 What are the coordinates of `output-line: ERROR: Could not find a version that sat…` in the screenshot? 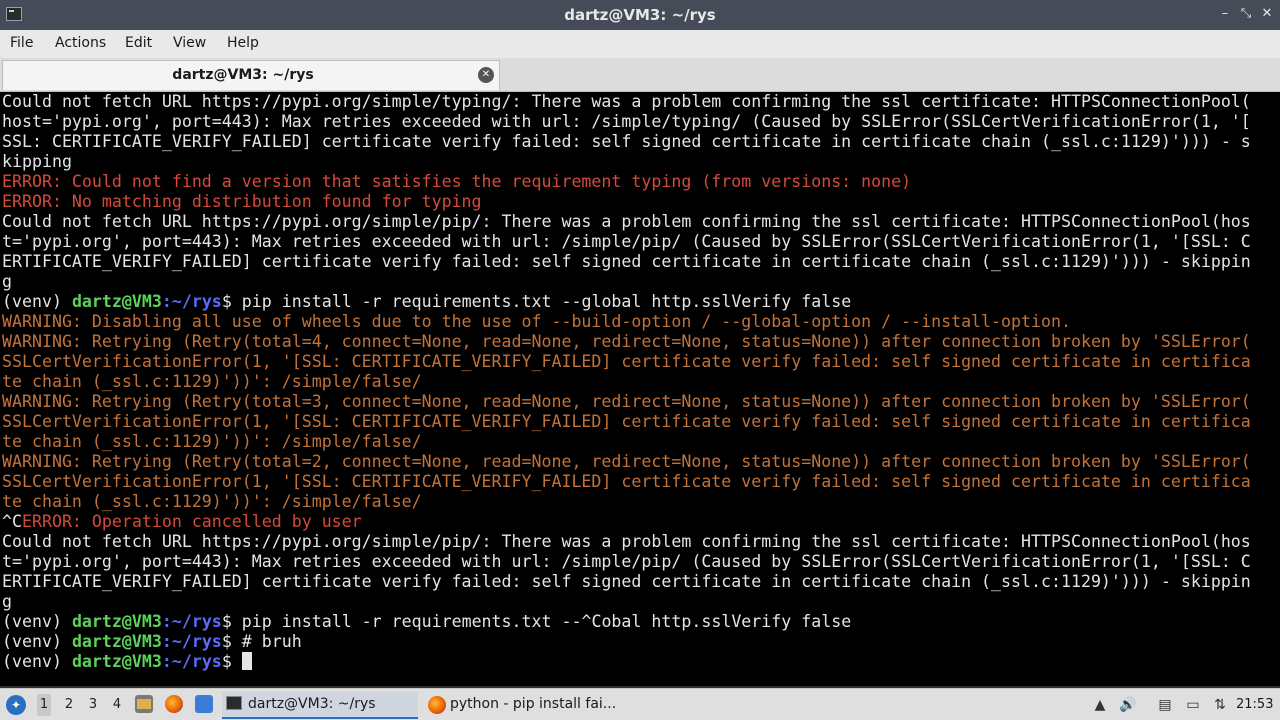 It's located at (626, 182).